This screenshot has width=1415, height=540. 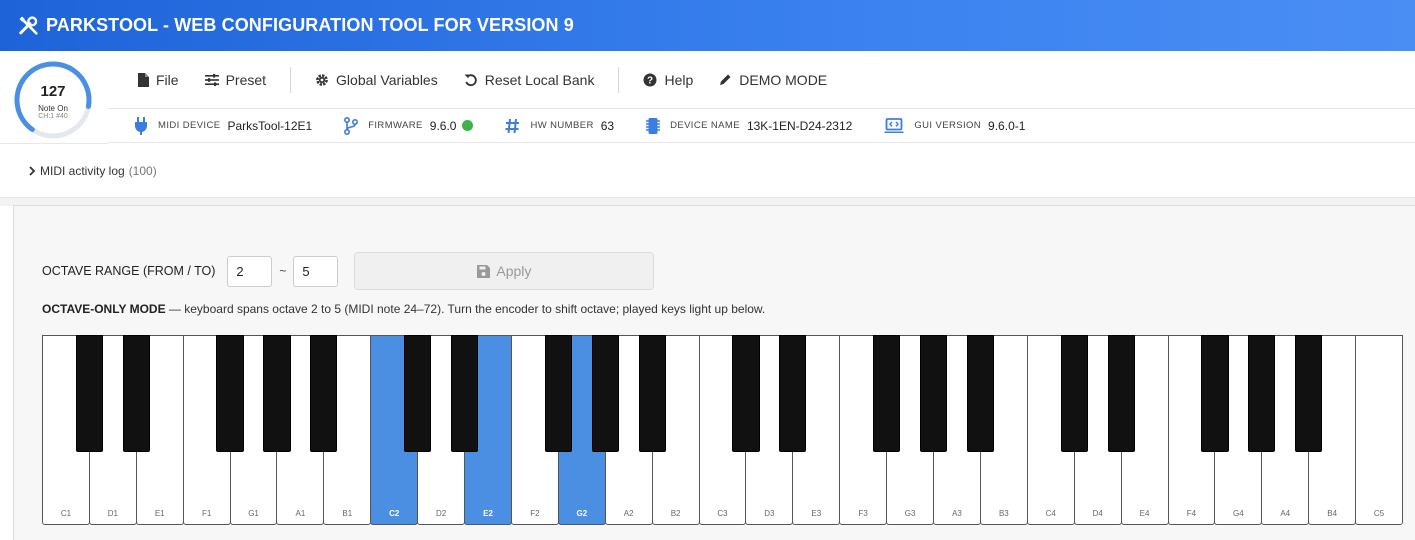 What do you see at coordinates (104, 309) in the screenshot?
I see `mode-title: OCTAVE-ONLY MODE` at bounding box center [104, 309].